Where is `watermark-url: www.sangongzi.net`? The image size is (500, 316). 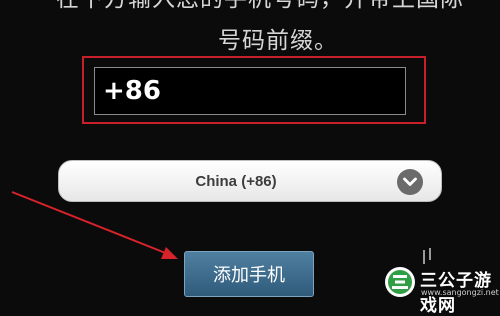 watermark-url: www.sangongzi.net is located at coordinates (460, 292).